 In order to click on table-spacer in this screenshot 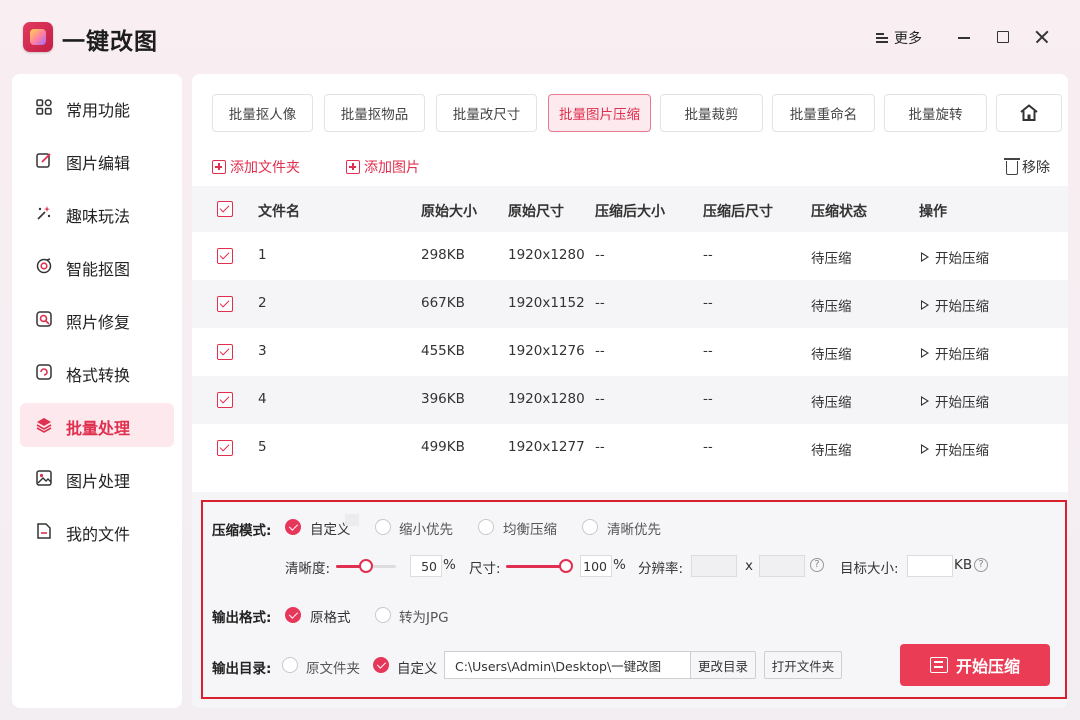, I will do `click(630, 482)`.